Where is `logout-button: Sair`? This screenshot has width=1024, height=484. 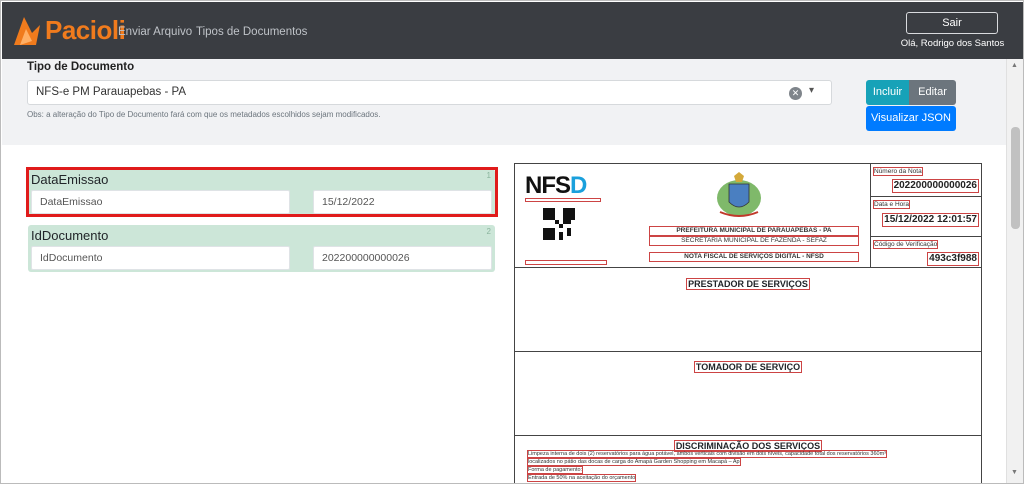 logout-button: Sair is located at coordinates (952, 23).